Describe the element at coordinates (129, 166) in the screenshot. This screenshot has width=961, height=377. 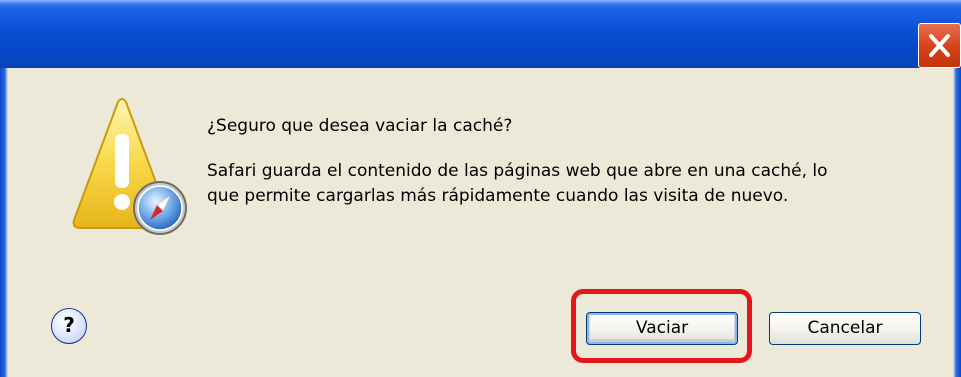
I see `warning-safari-icon` at that location.